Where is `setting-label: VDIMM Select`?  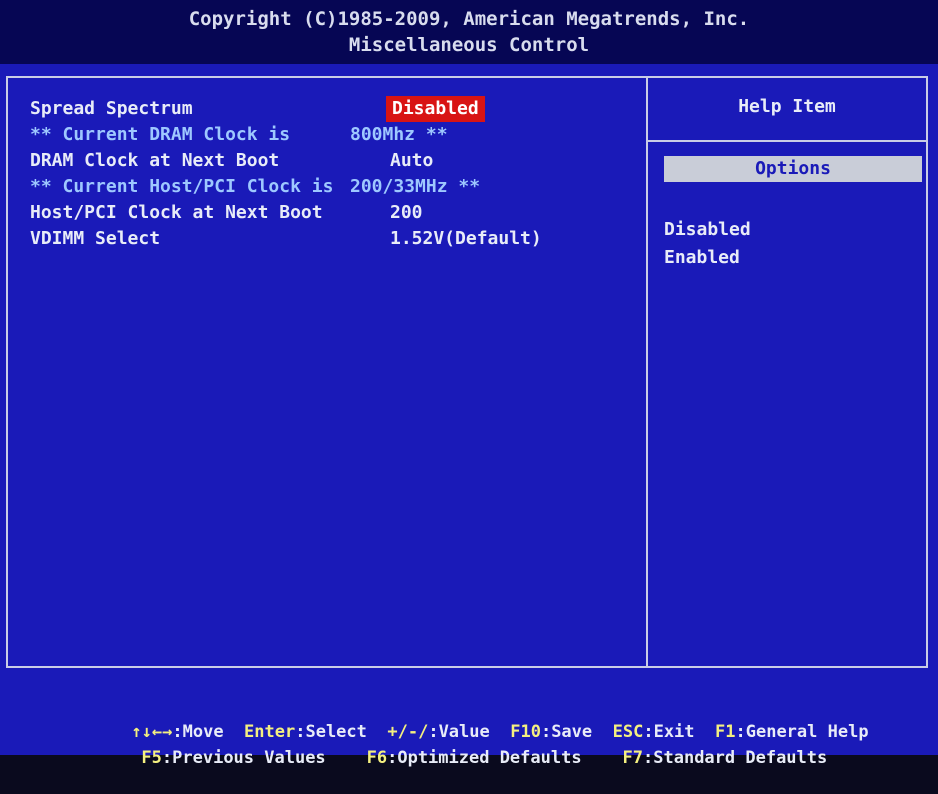
setting-label: VDIMM Select is located at coordinates (95, 238).